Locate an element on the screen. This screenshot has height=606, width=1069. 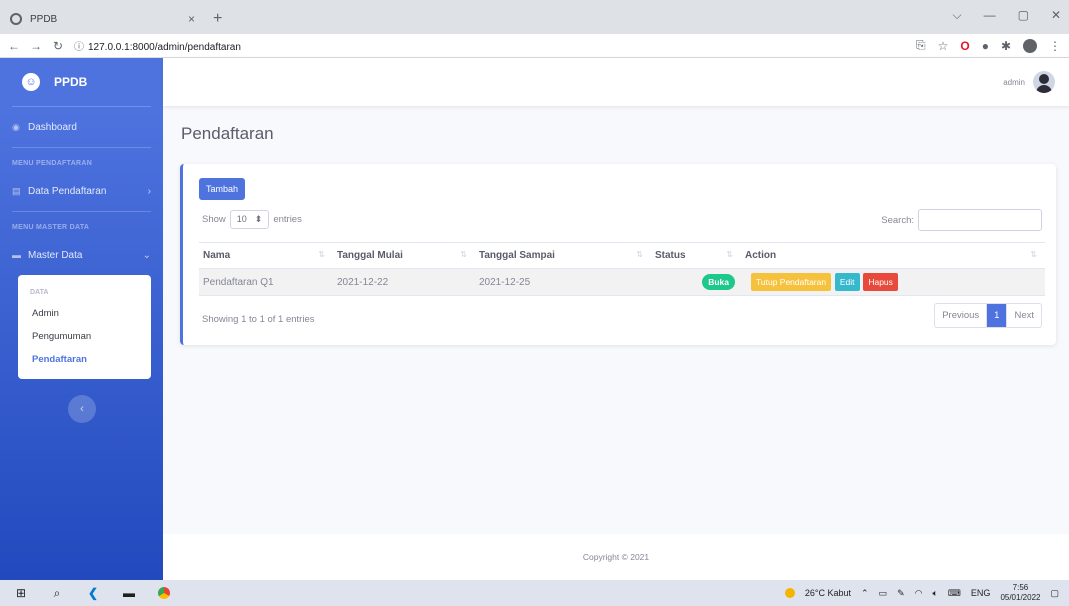
vscode-icon: ❮ is located at coordinates (93, 593).